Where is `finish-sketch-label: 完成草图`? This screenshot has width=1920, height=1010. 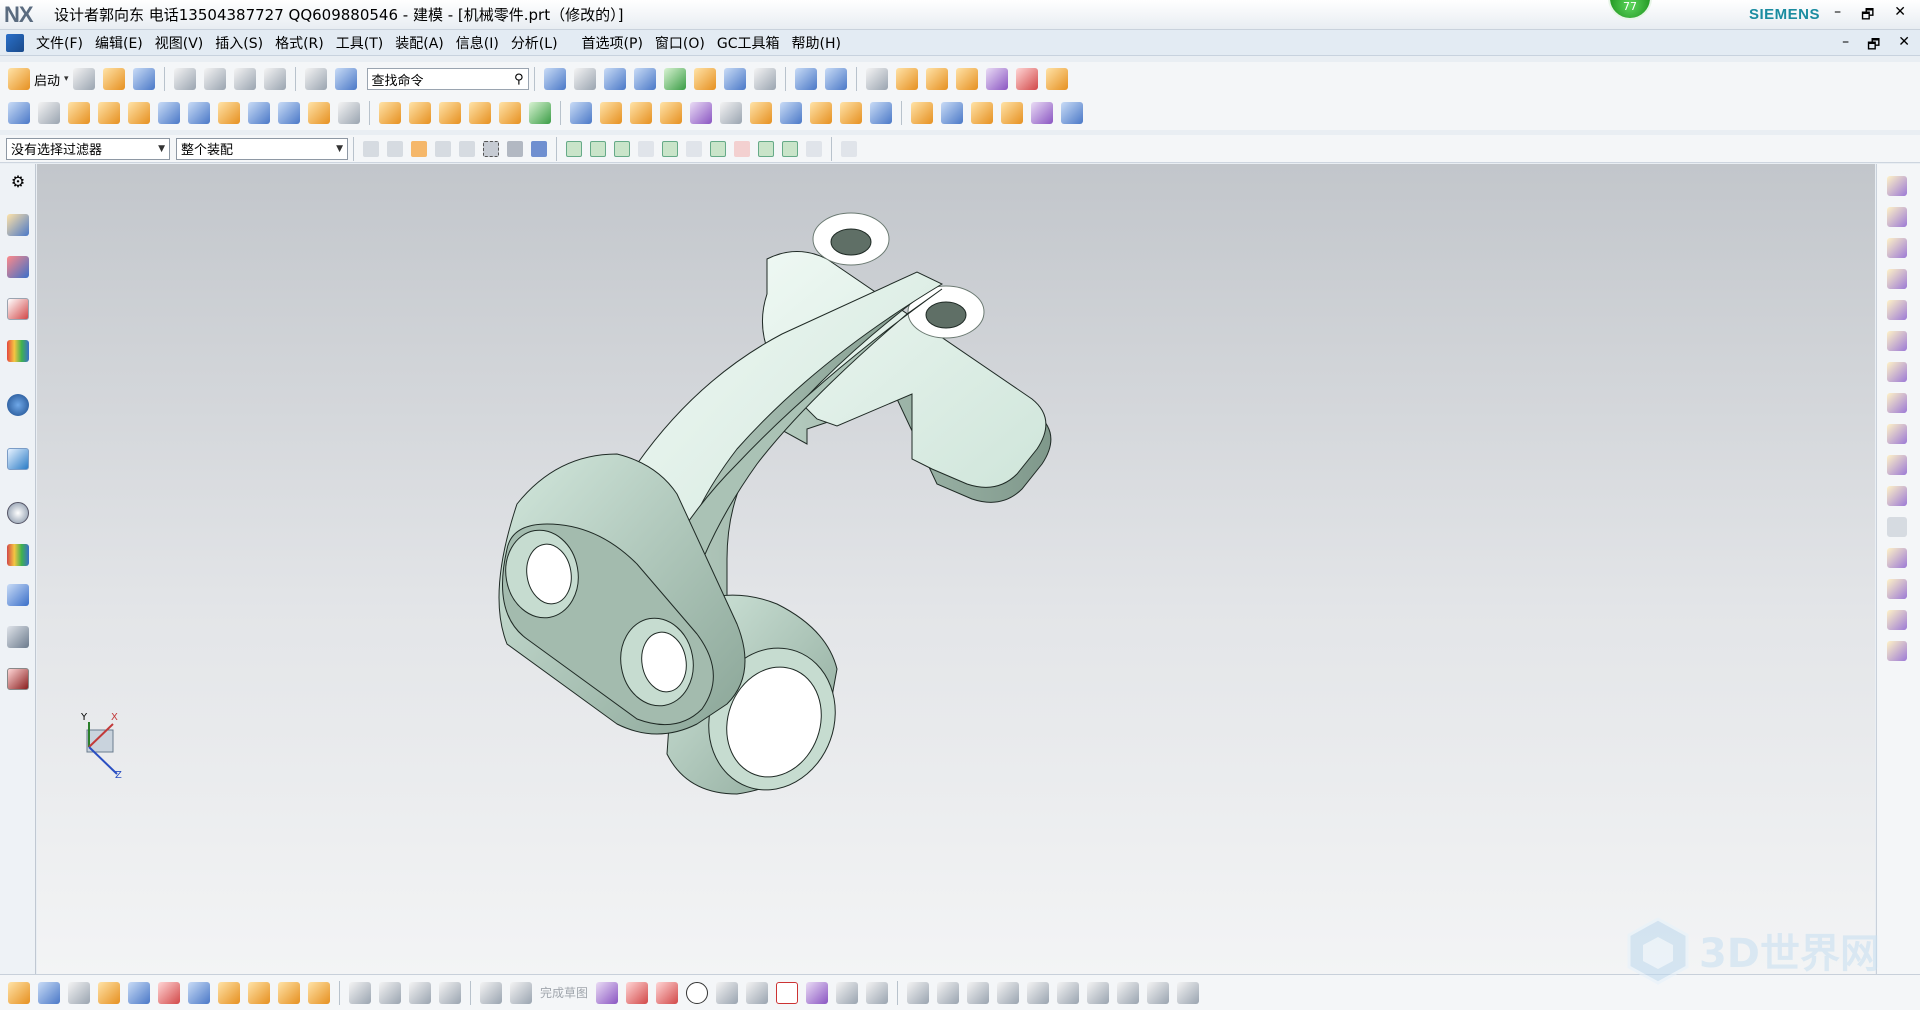 finish-sketch-label: 完成草图 is located at coordinates (564, 992).